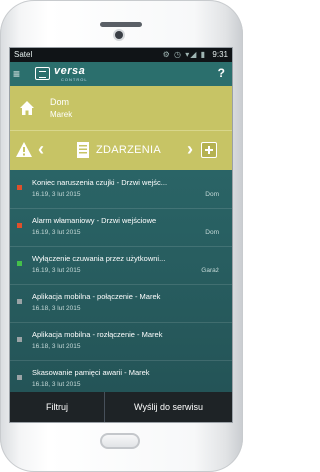  What do you see at coordinates (221, 73) in the screenshot?
I see `help-button: ?` at bounding box center [221, 73].